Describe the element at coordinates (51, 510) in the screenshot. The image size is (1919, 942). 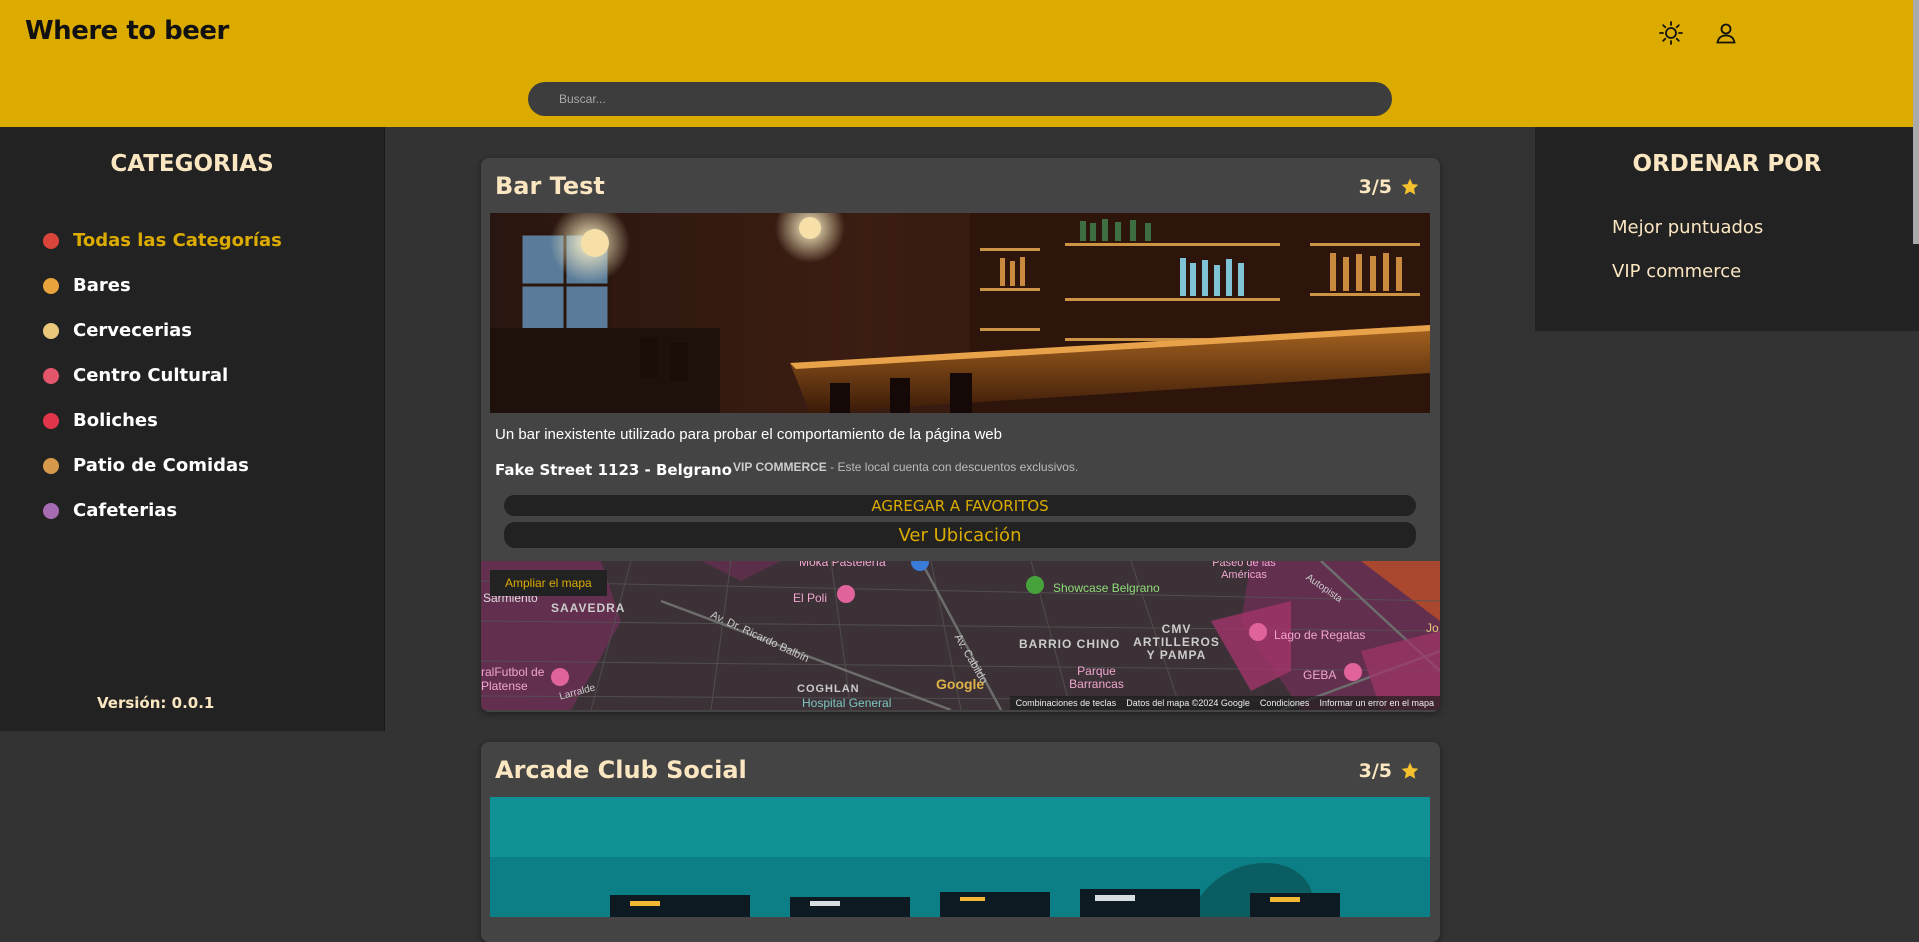
I see `coffee-icon` at that location.